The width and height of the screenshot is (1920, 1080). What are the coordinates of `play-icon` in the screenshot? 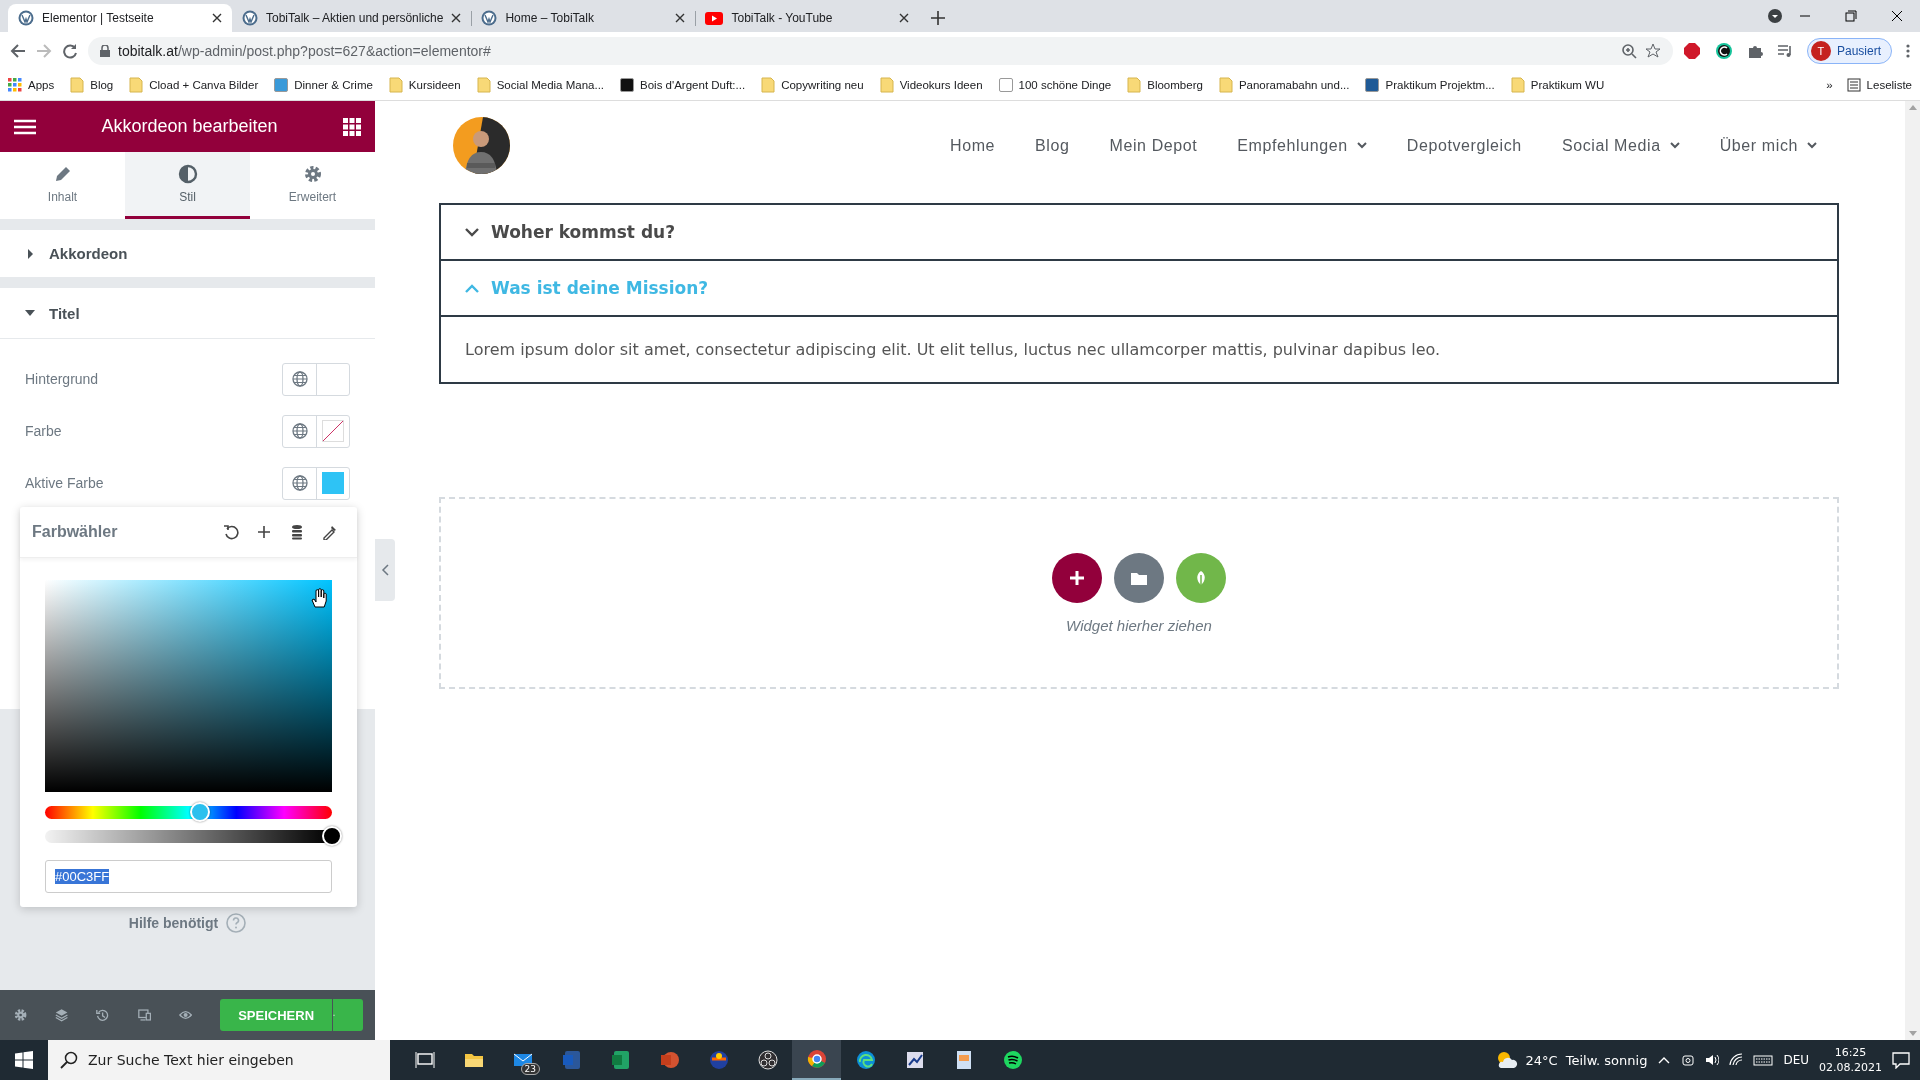 It's located at (714, 18).